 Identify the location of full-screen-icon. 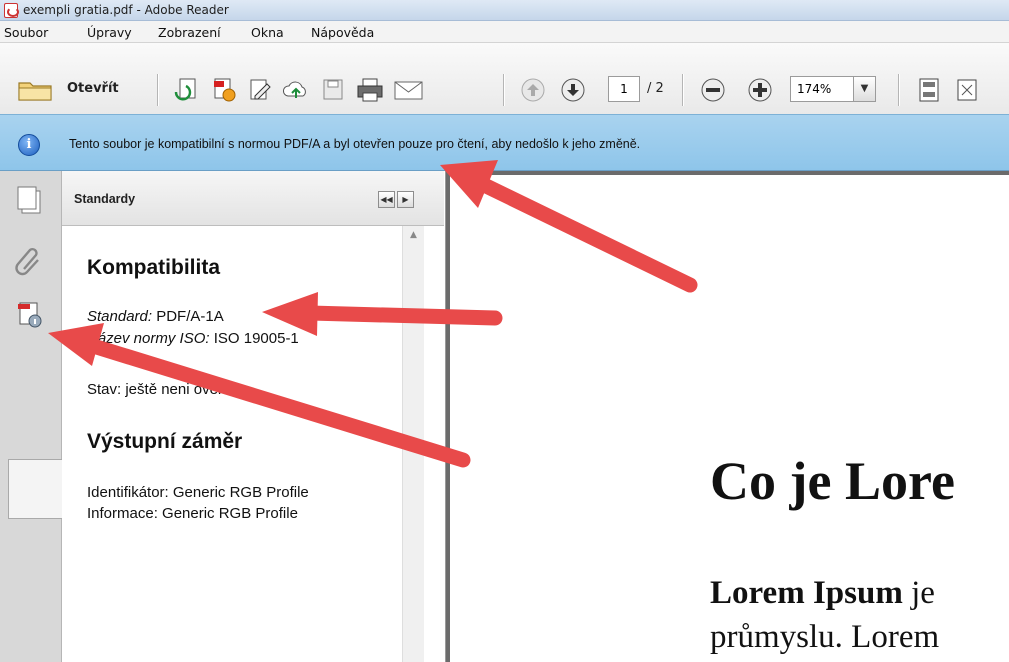
(967, 90).